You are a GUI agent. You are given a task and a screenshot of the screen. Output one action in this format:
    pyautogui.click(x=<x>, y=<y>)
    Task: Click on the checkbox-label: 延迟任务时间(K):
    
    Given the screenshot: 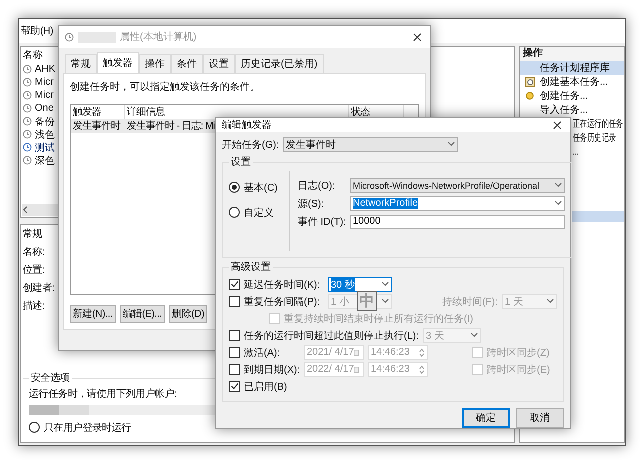 What is the action you would take?
    pyautogui.click(x=283, y=285)
    